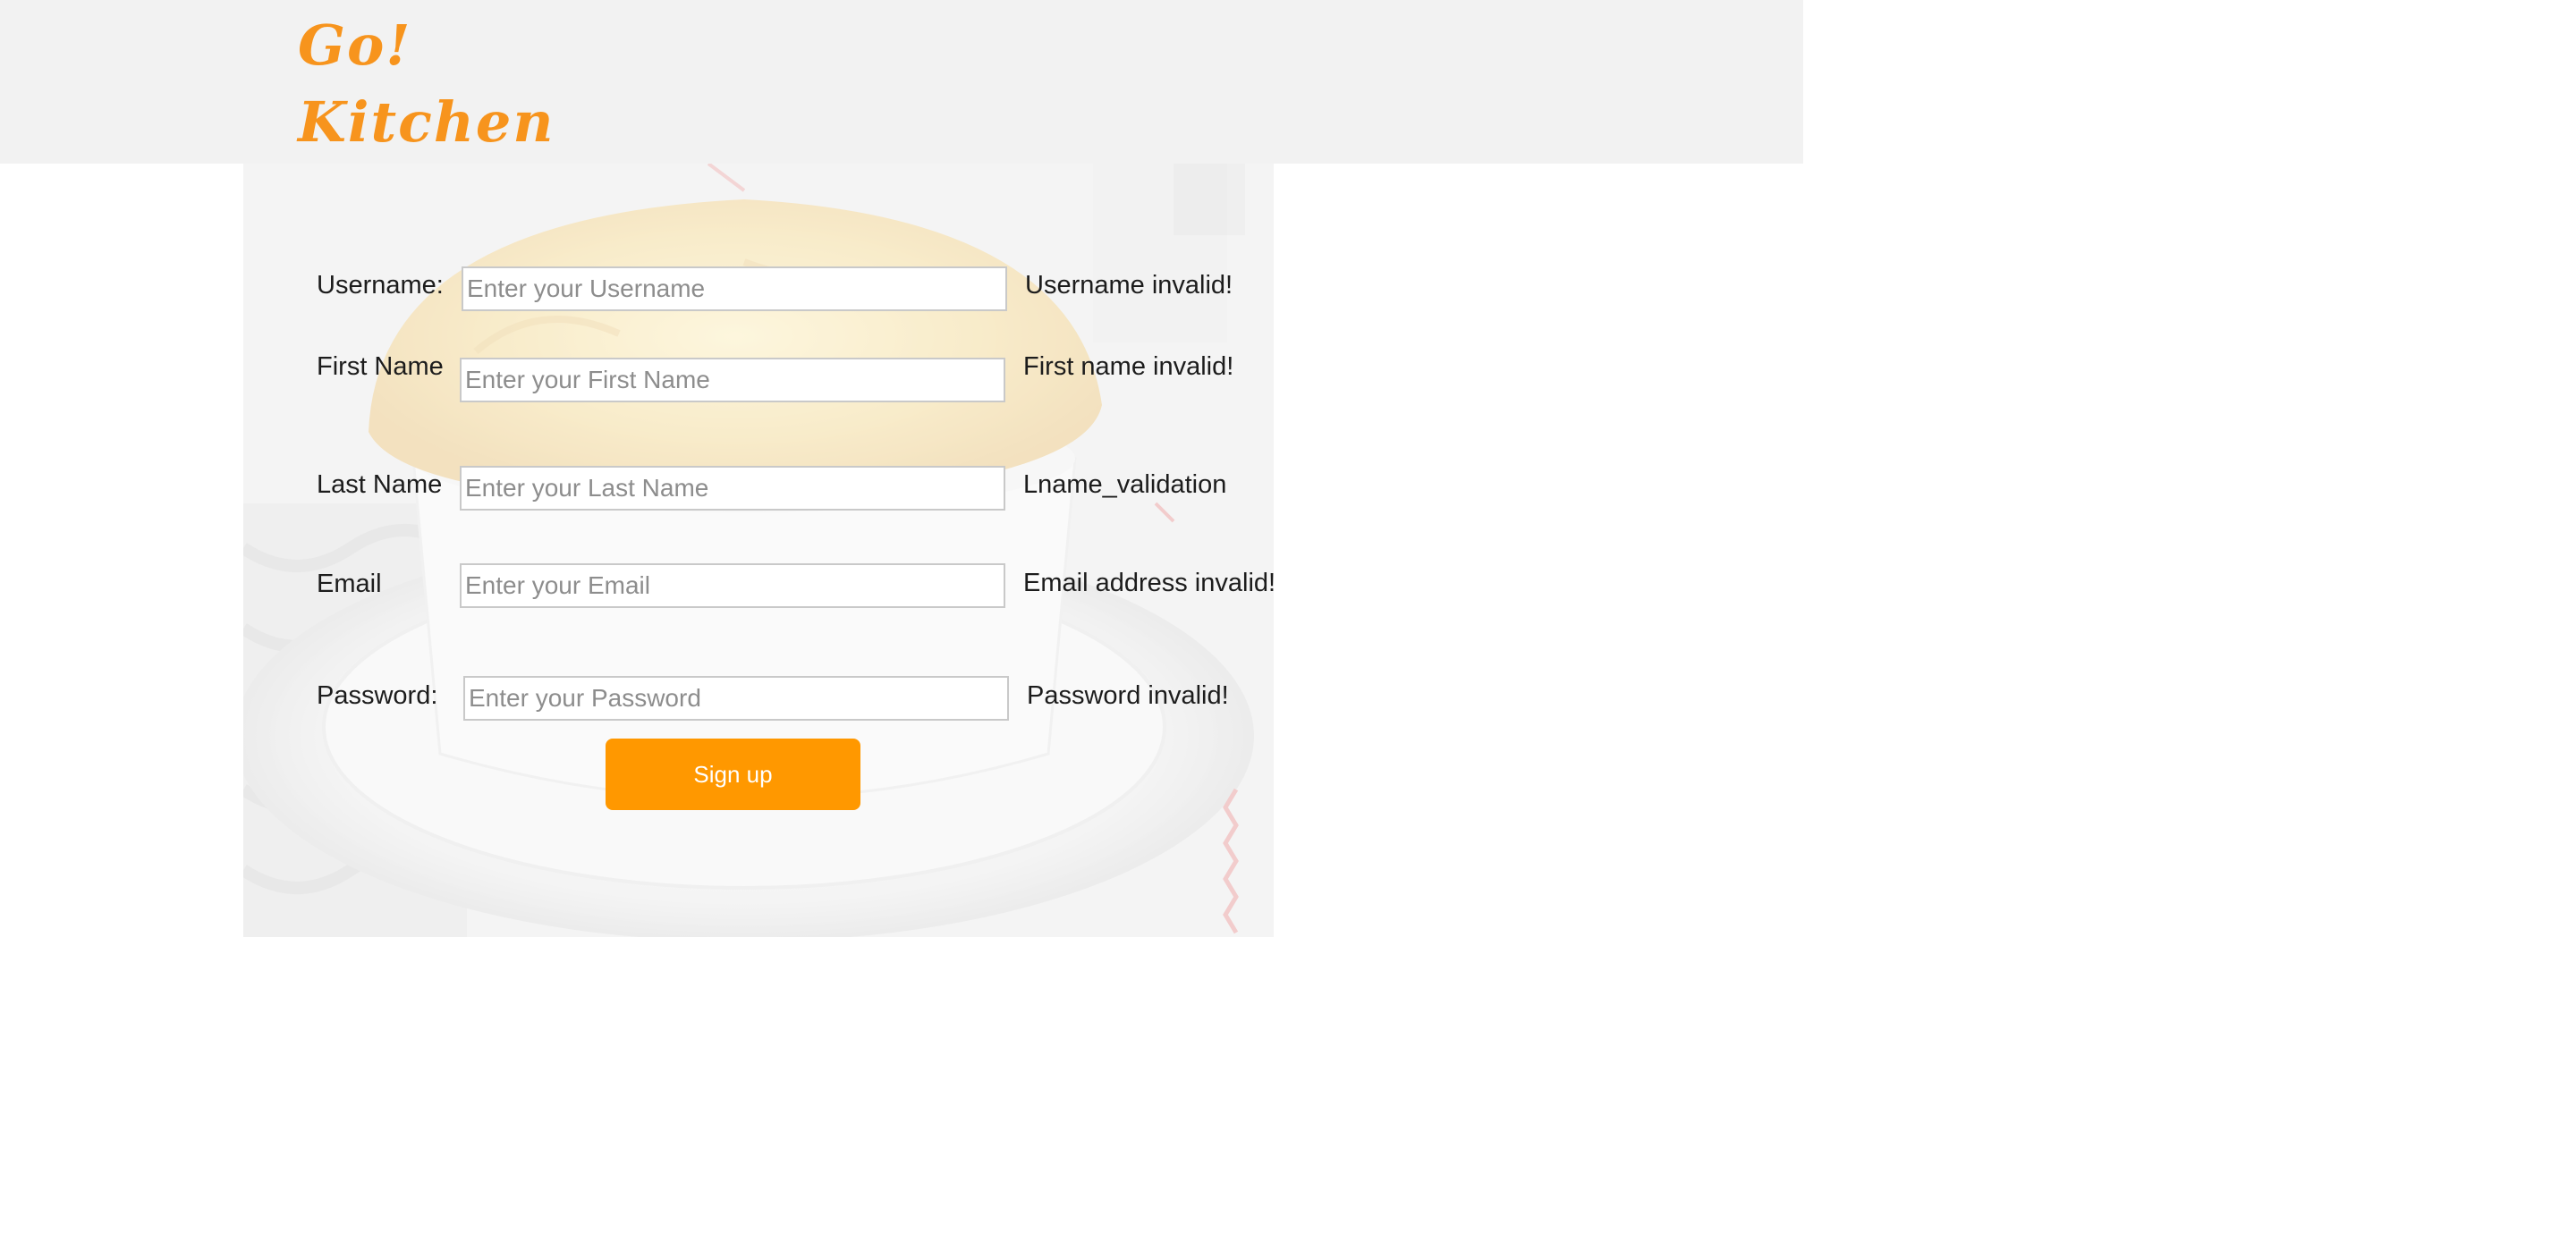  What do you see at coordinates (736, 698) in the screenshot?
I see `password-input` at bounding box center [736, 698].